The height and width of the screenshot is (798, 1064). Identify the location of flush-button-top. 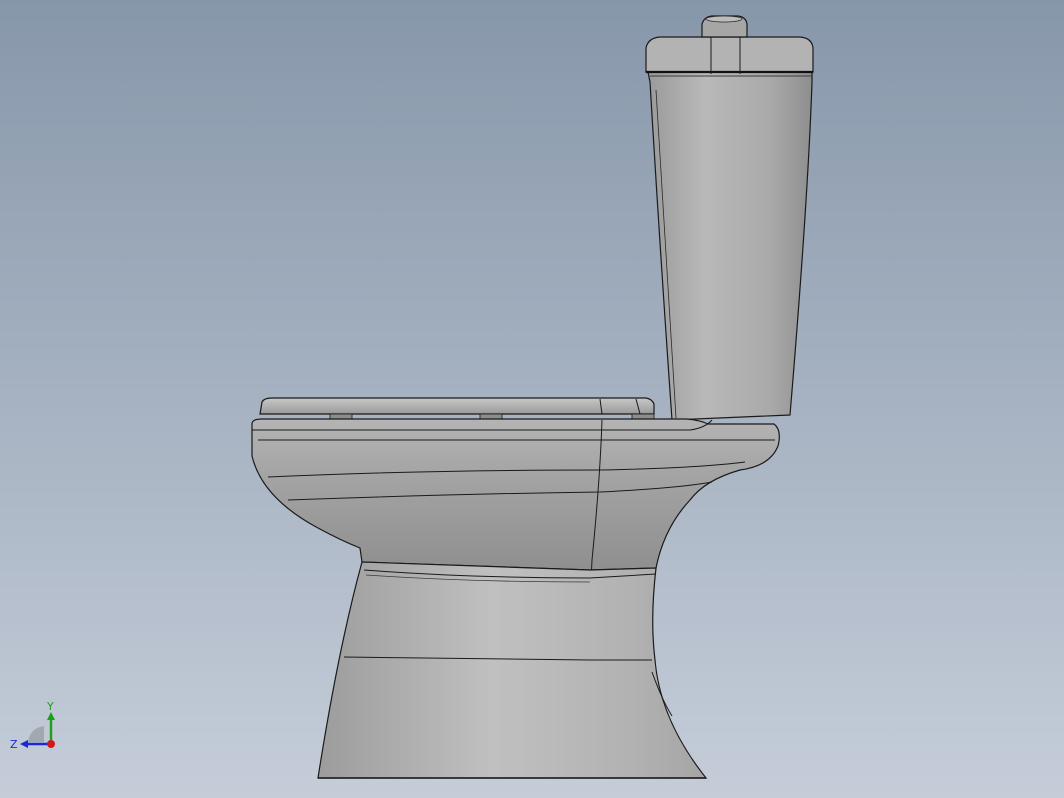
(724, 19).